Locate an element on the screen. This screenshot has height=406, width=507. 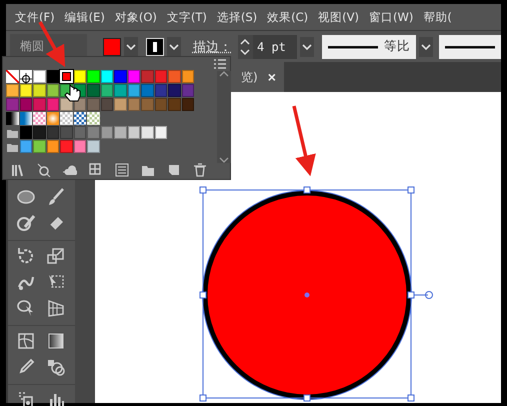
gradient-icon is located at coordinates (56, 341).